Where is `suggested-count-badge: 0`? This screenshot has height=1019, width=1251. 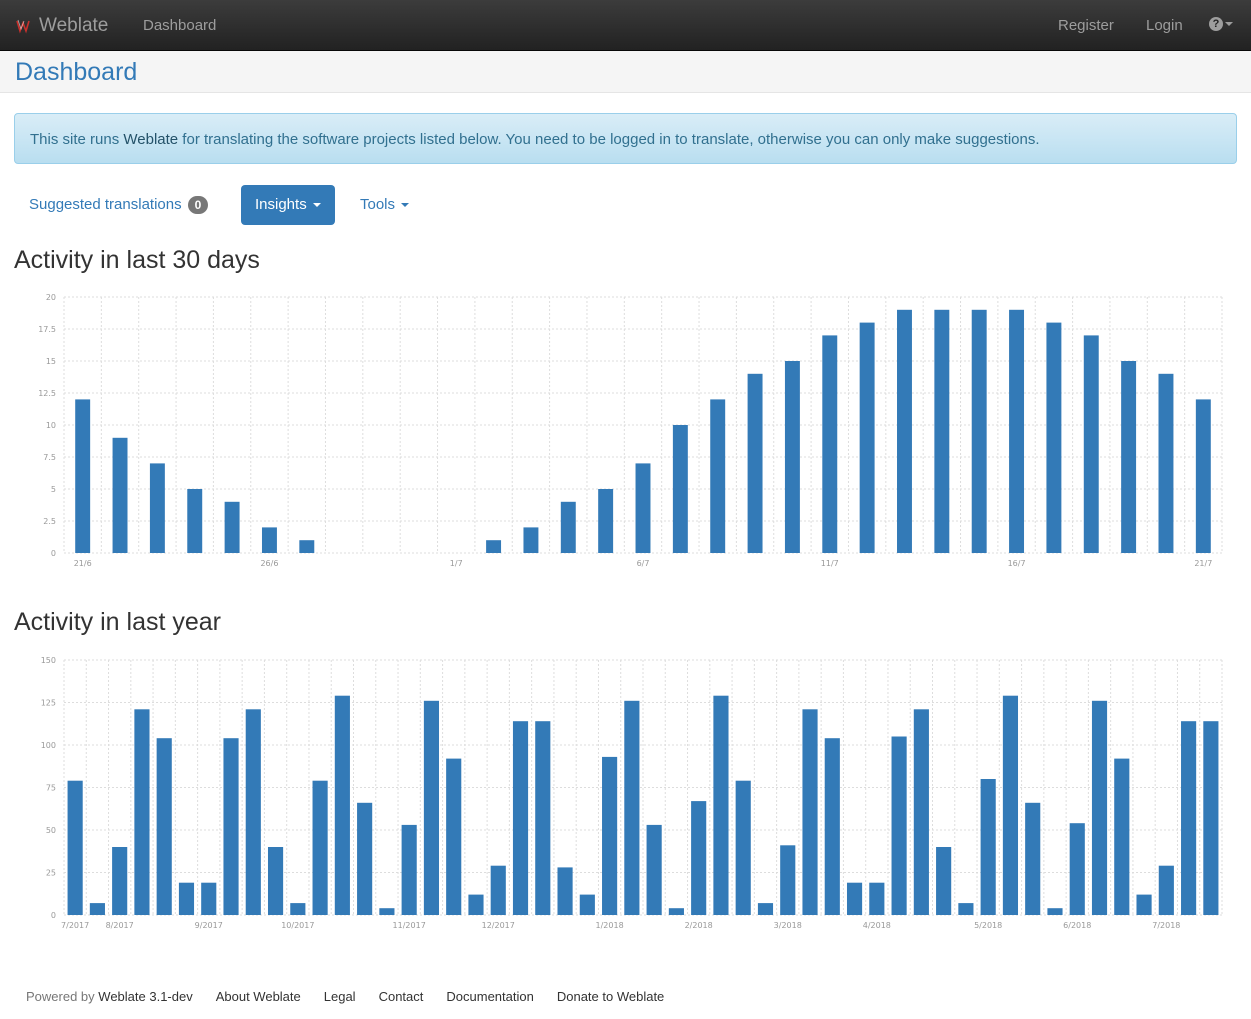
suggested-count-badge: 0 is located at coordinates (198, 205).